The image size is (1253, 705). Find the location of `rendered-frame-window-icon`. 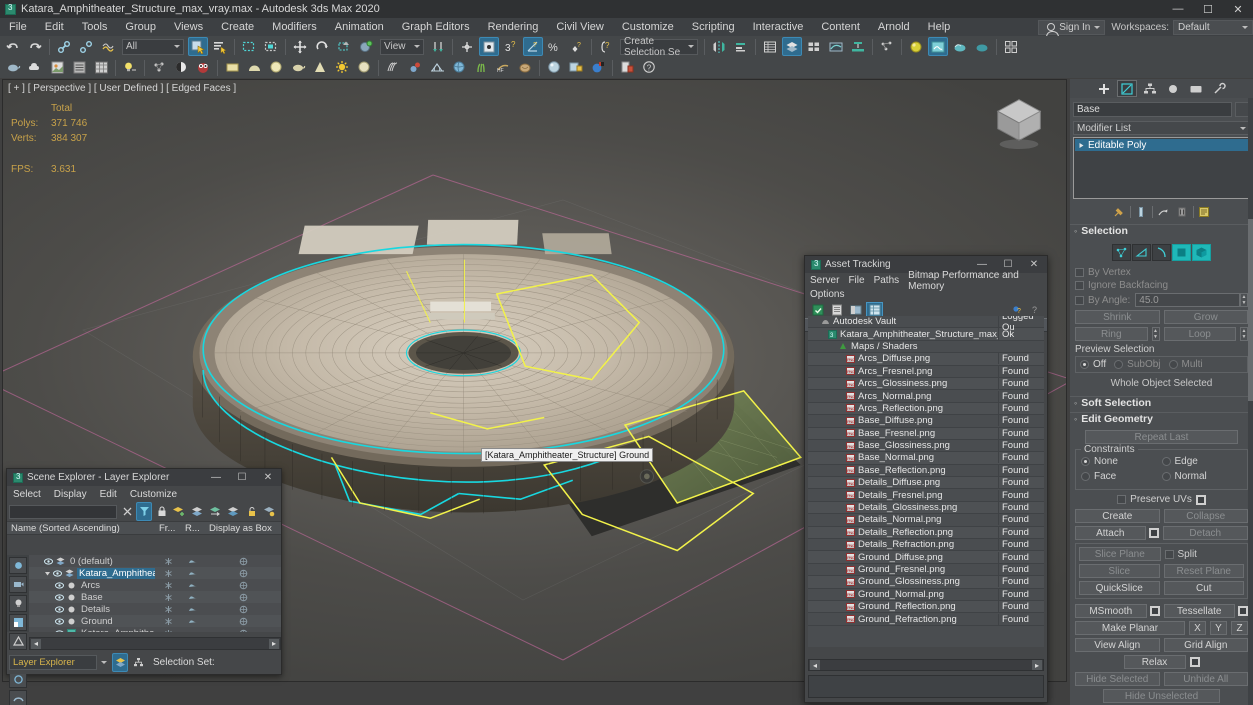

rendered-frame-window-icon is located at coordinates (960, 46).